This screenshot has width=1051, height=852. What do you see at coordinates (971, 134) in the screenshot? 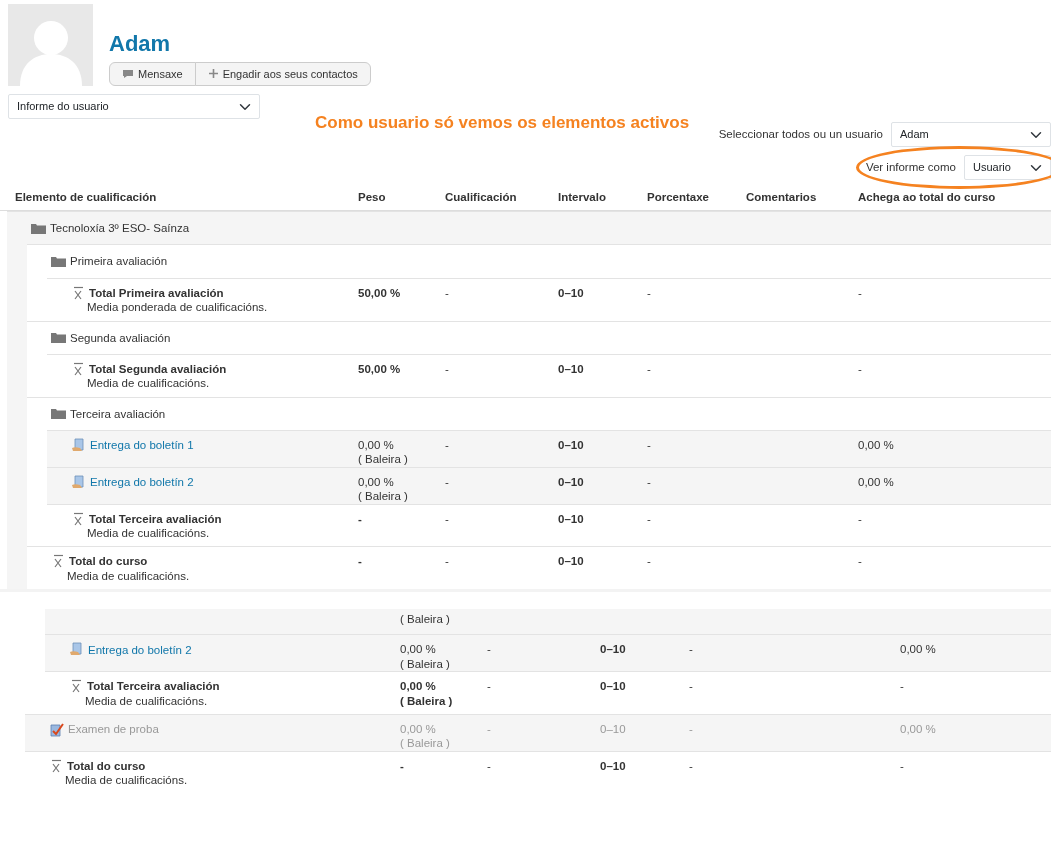
I see `user-select: Adam` at bounding box center [971, 134].